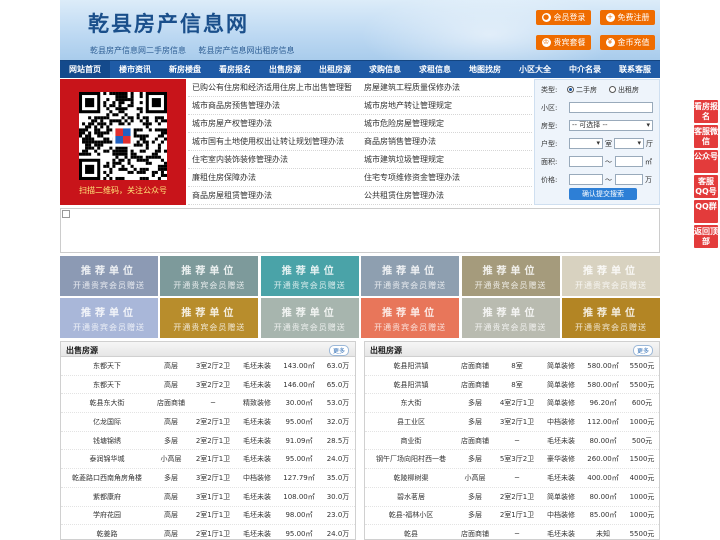 The width and height of the screenshot is (720, 540). I want to click on policy-link: 城市商品房预售管理办法, so click(274, 105).